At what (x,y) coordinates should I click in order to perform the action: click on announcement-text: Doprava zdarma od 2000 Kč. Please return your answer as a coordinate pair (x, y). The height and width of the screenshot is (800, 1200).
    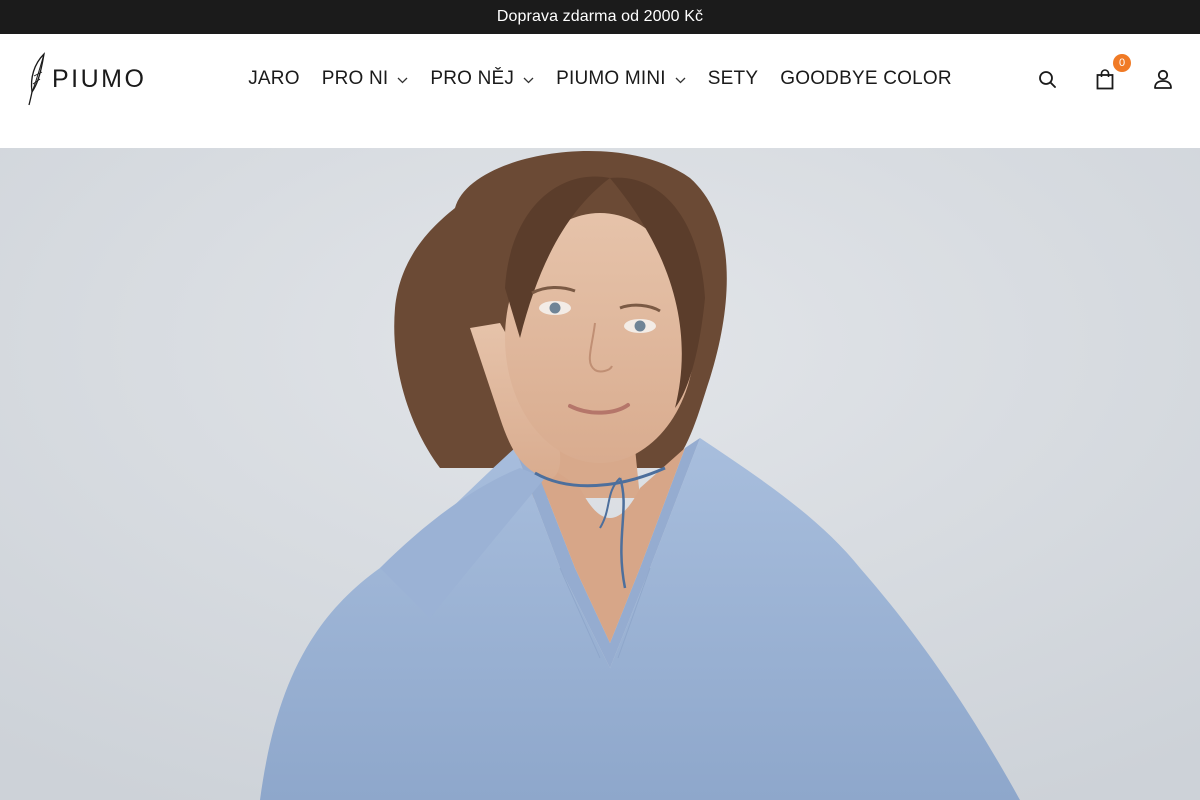
    Looking at the image, I should click on (600, 16).